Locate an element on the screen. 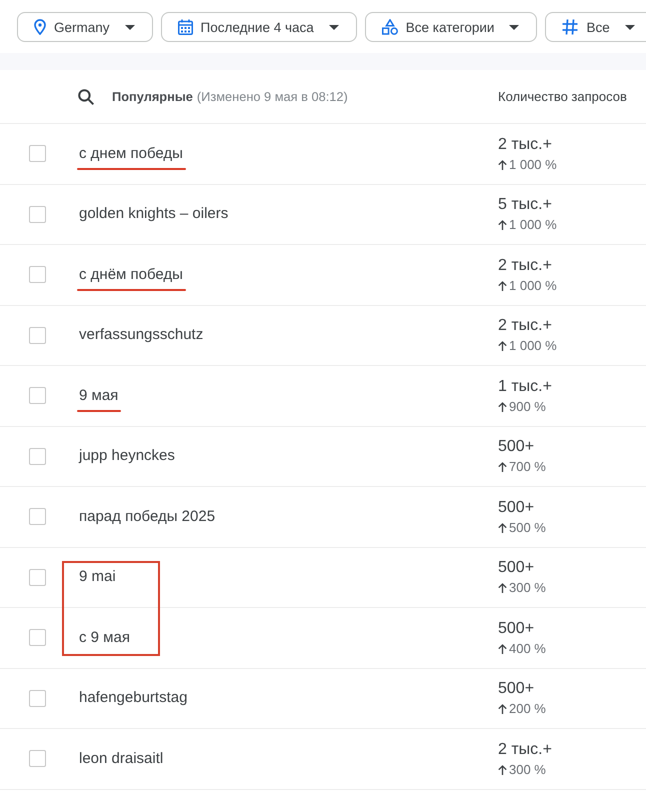  trend-query: с 9 мая is located at coordinates (104, 637).